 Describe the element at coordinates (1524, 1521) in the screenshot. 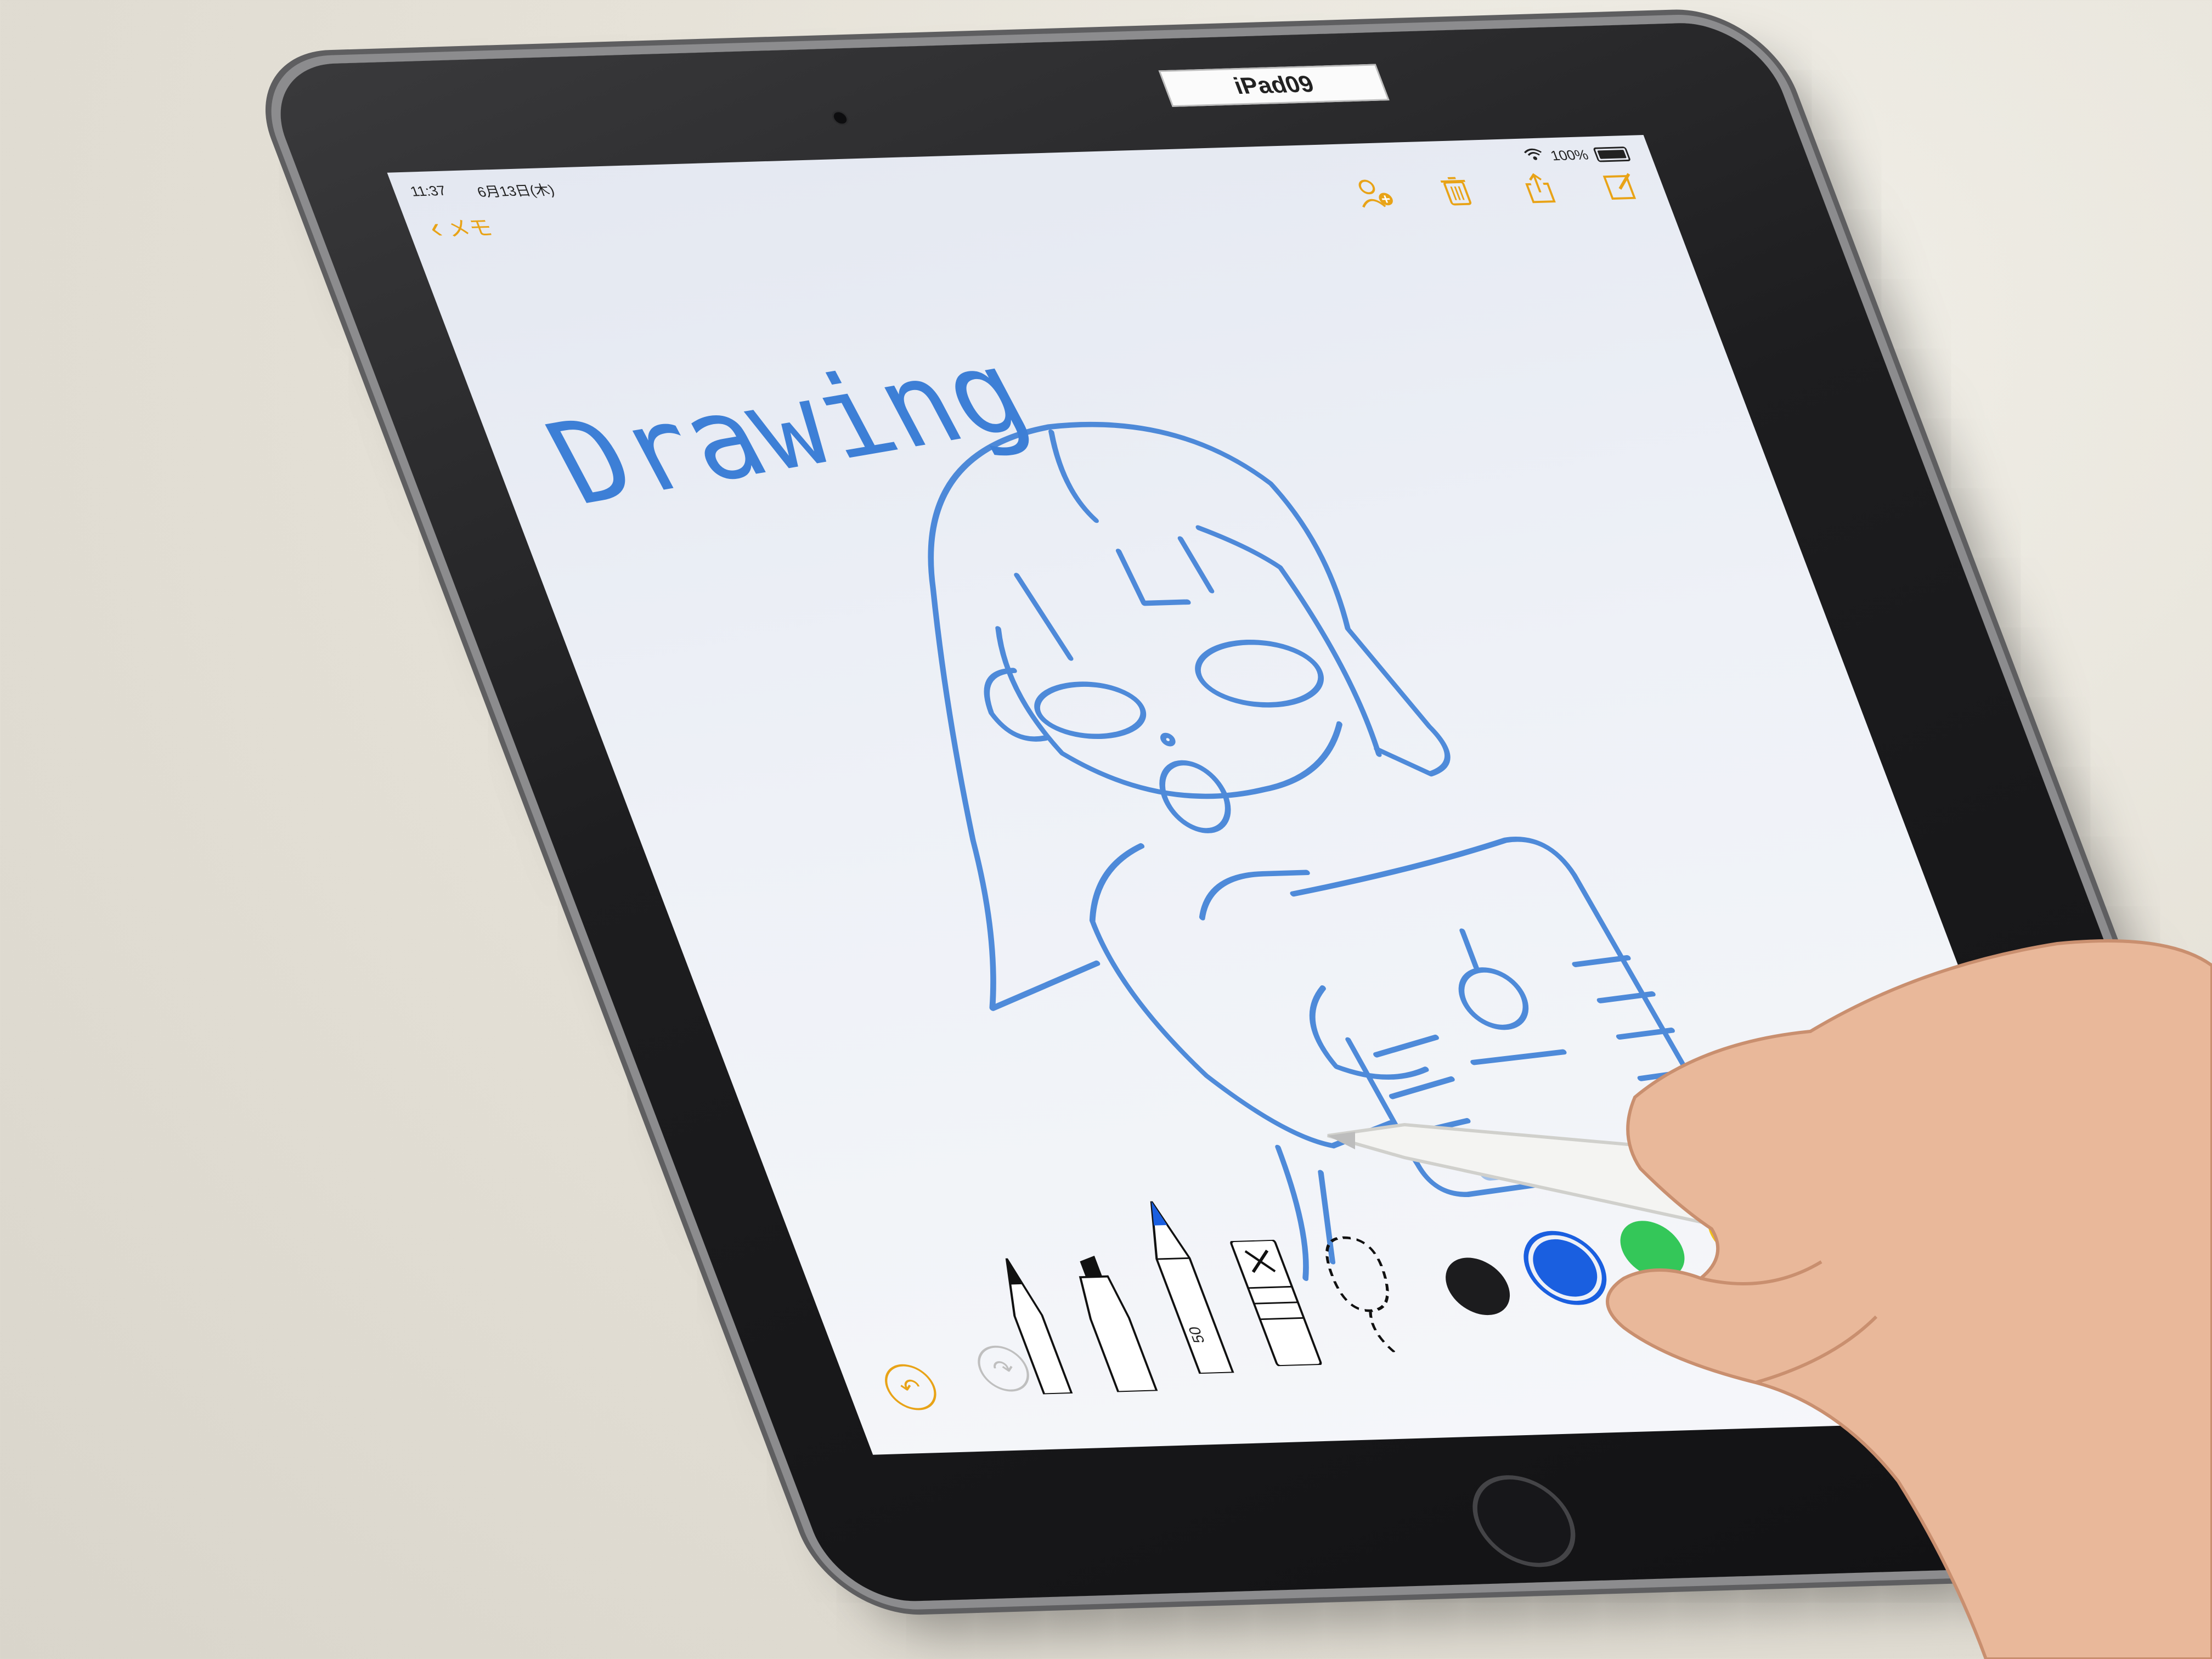

I see `home-button` at that location.